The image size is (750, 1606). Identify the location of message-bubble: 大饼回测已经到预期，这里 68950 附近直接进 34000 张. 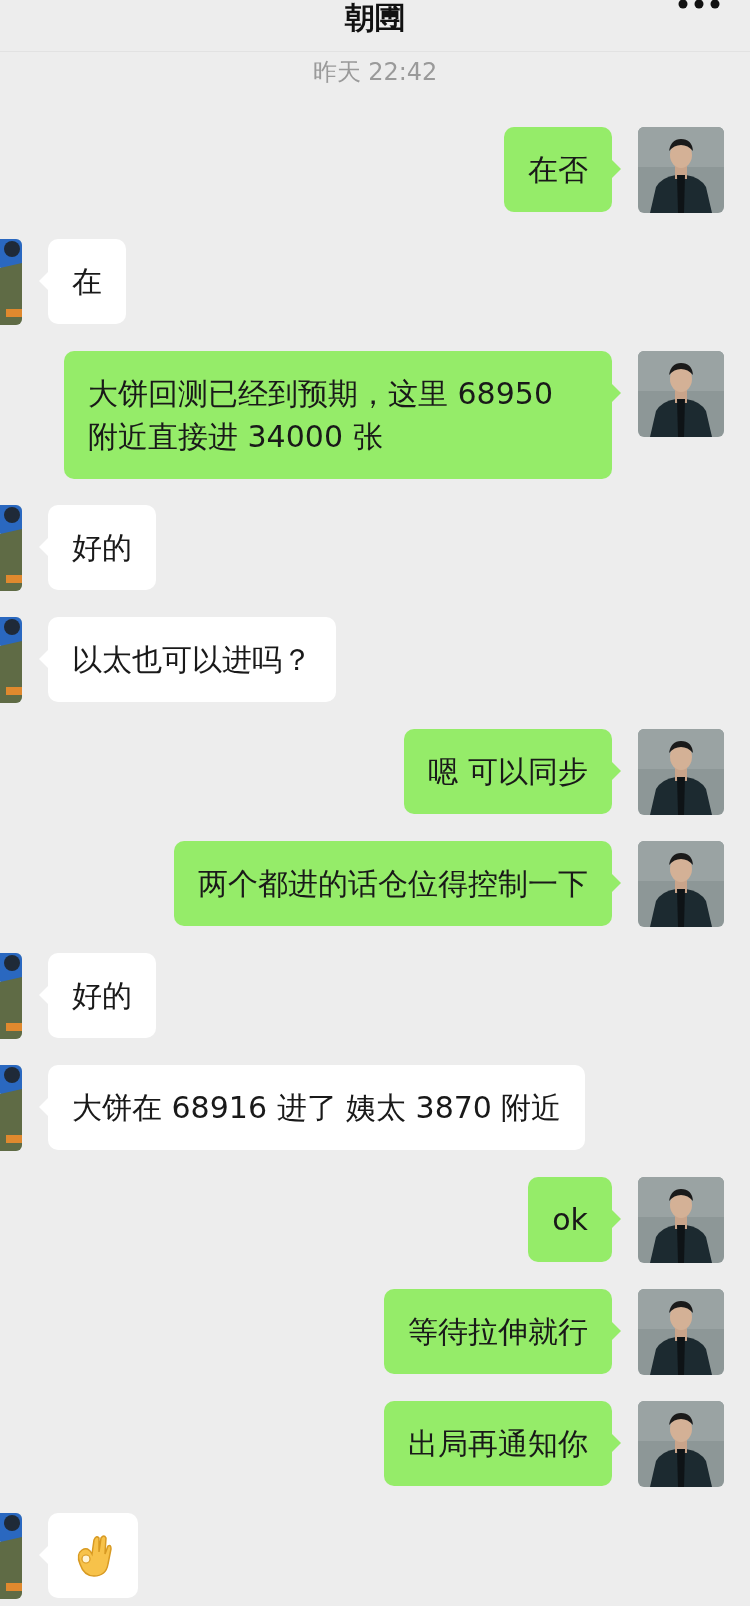
(338, 415).